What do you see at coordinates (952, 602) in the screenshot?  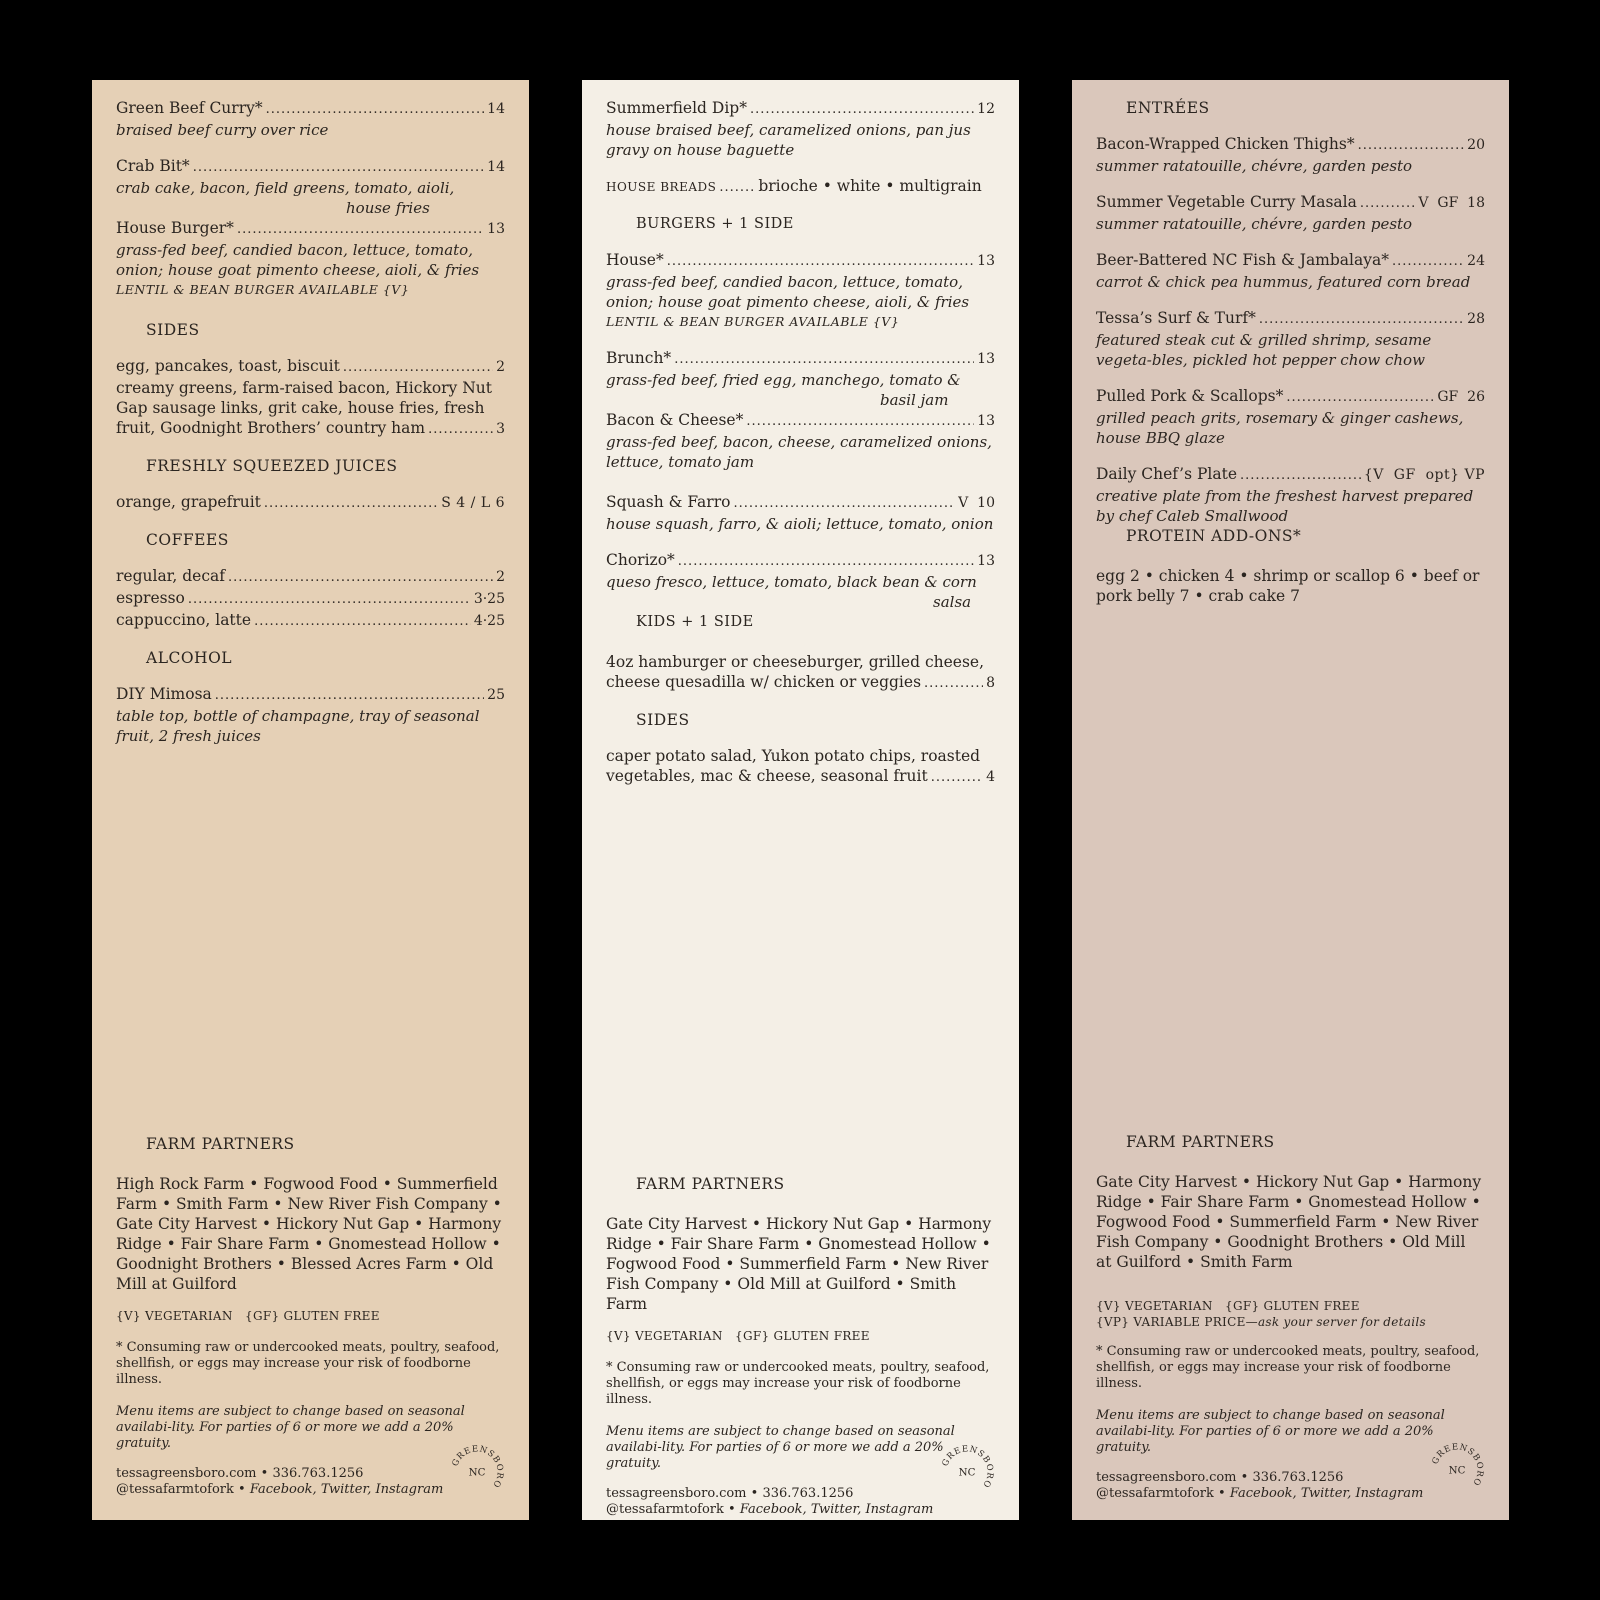 I see `item-description-cont: salsa` at bounding box center [952, 602].